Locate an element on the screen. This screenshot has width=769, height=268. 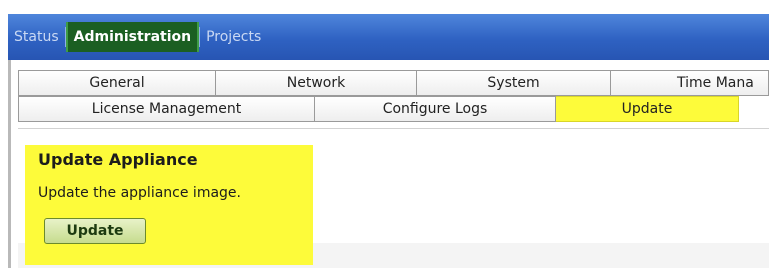
tab-row-1: General Network System Time Mana is located at coordinates (393, 83).